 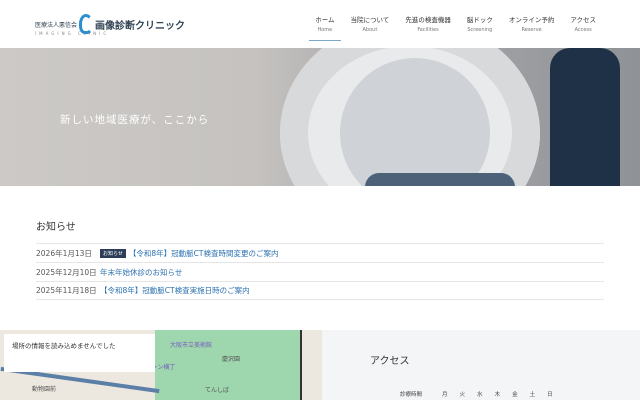 I want to click on map-label: 大阪市立美術館, so click(x=191, y=345).